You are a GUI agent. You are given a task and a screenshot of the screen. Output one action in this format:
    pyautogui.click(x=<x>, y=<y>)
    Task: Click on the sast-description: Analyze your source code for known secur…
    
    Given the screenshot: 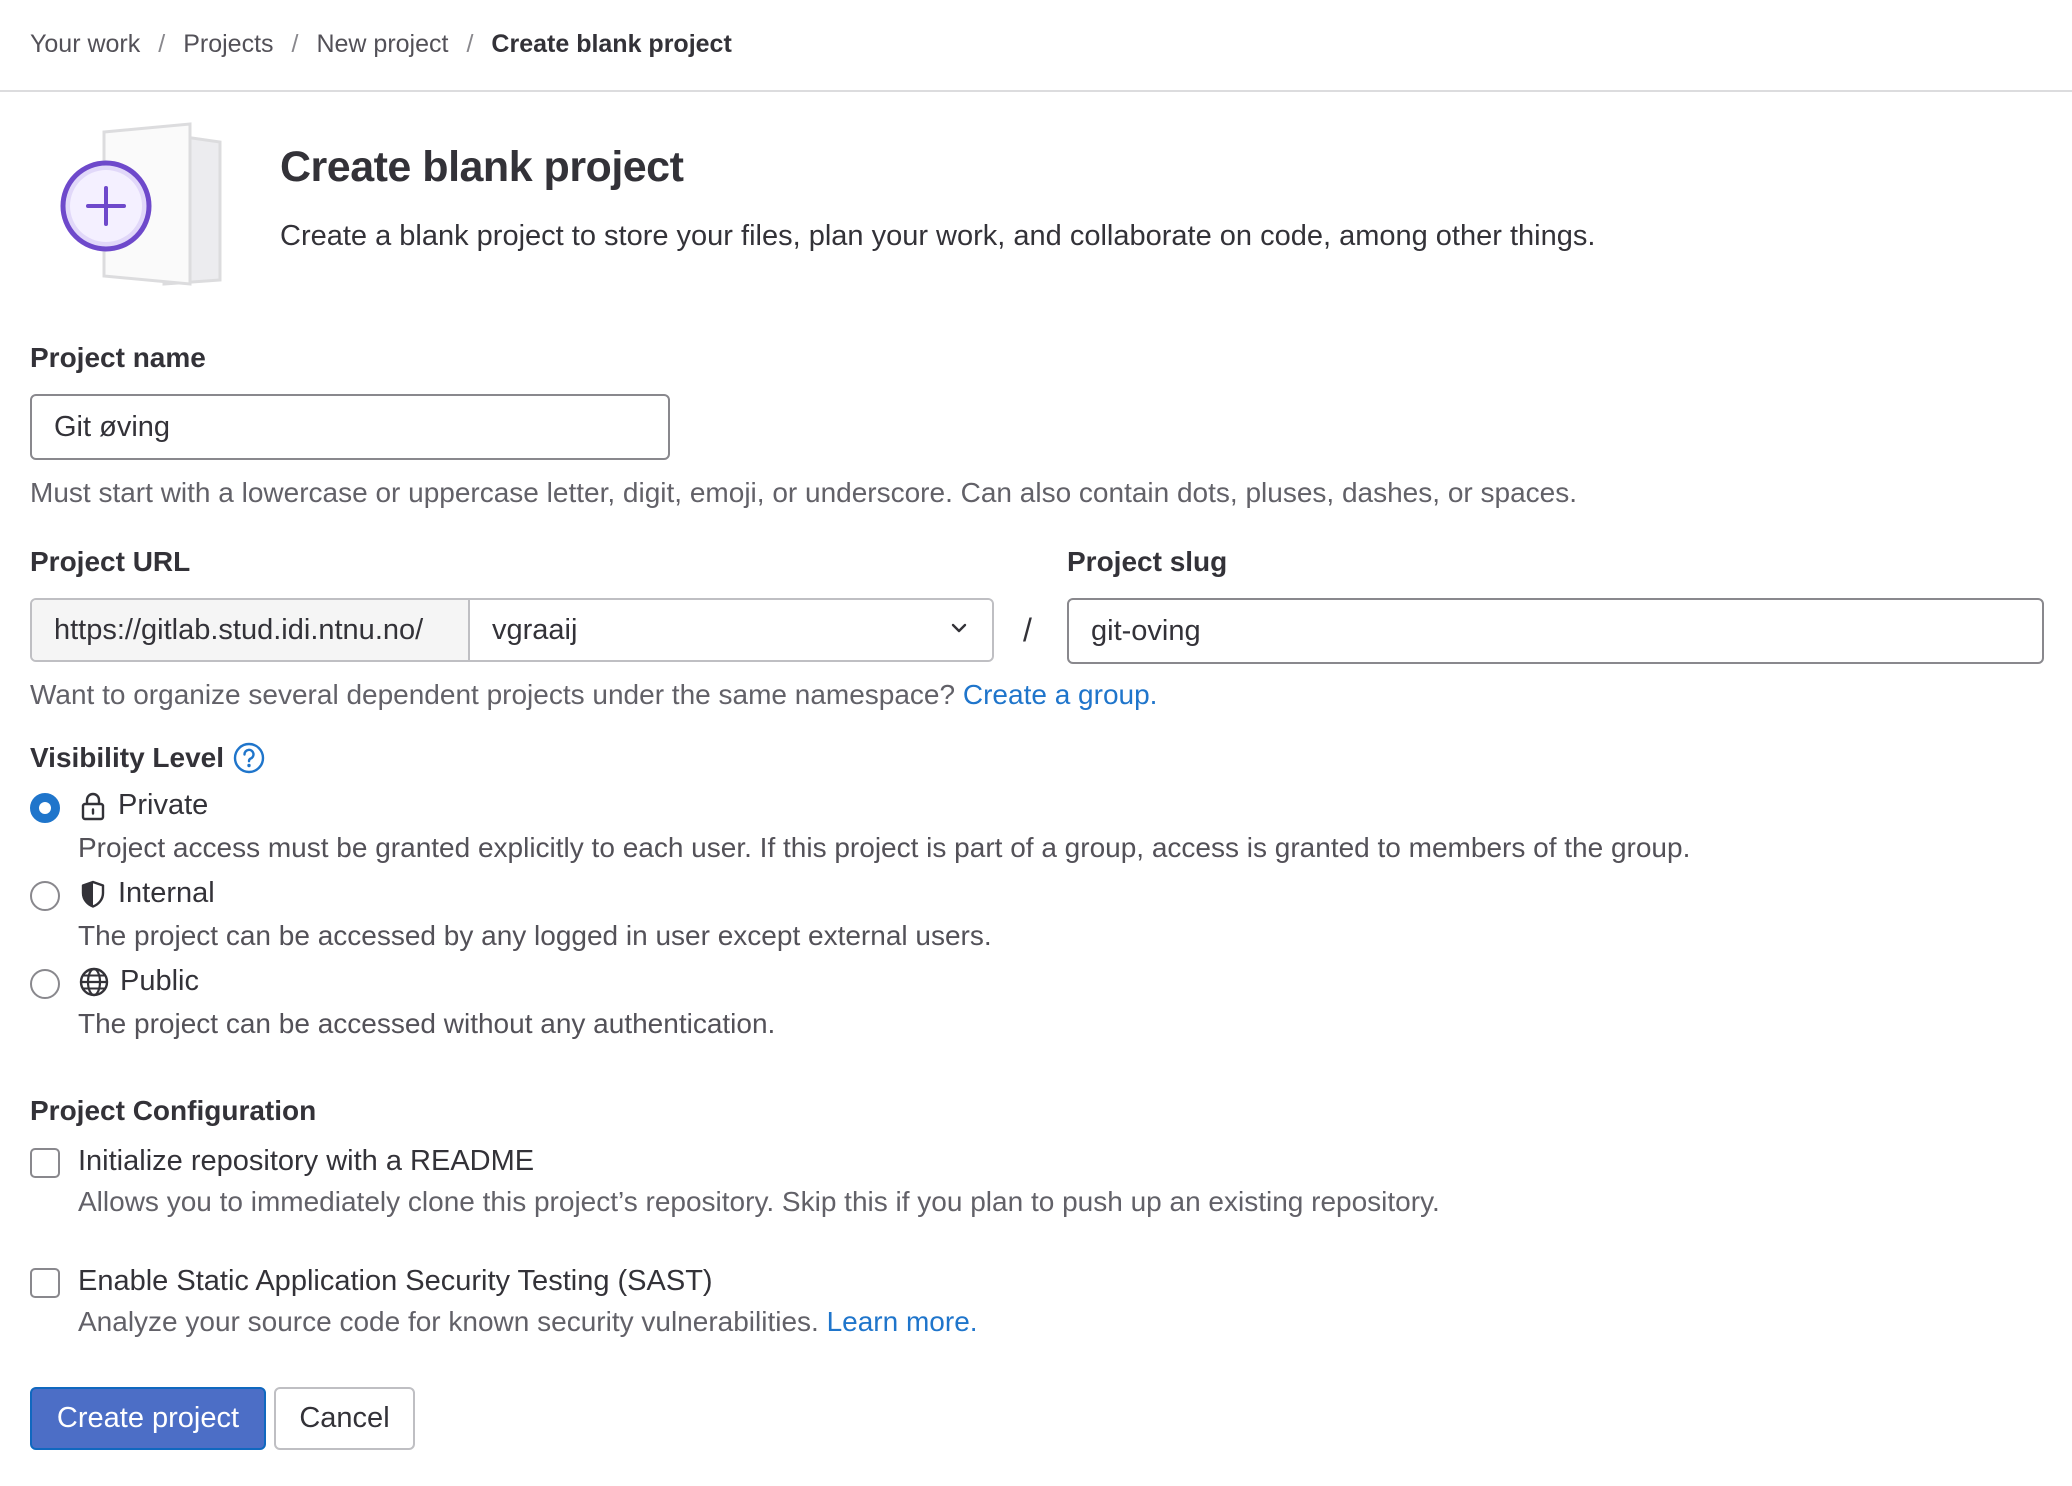 What is the action you would take?
    pyautogui.click(x=528, y=1322)
    